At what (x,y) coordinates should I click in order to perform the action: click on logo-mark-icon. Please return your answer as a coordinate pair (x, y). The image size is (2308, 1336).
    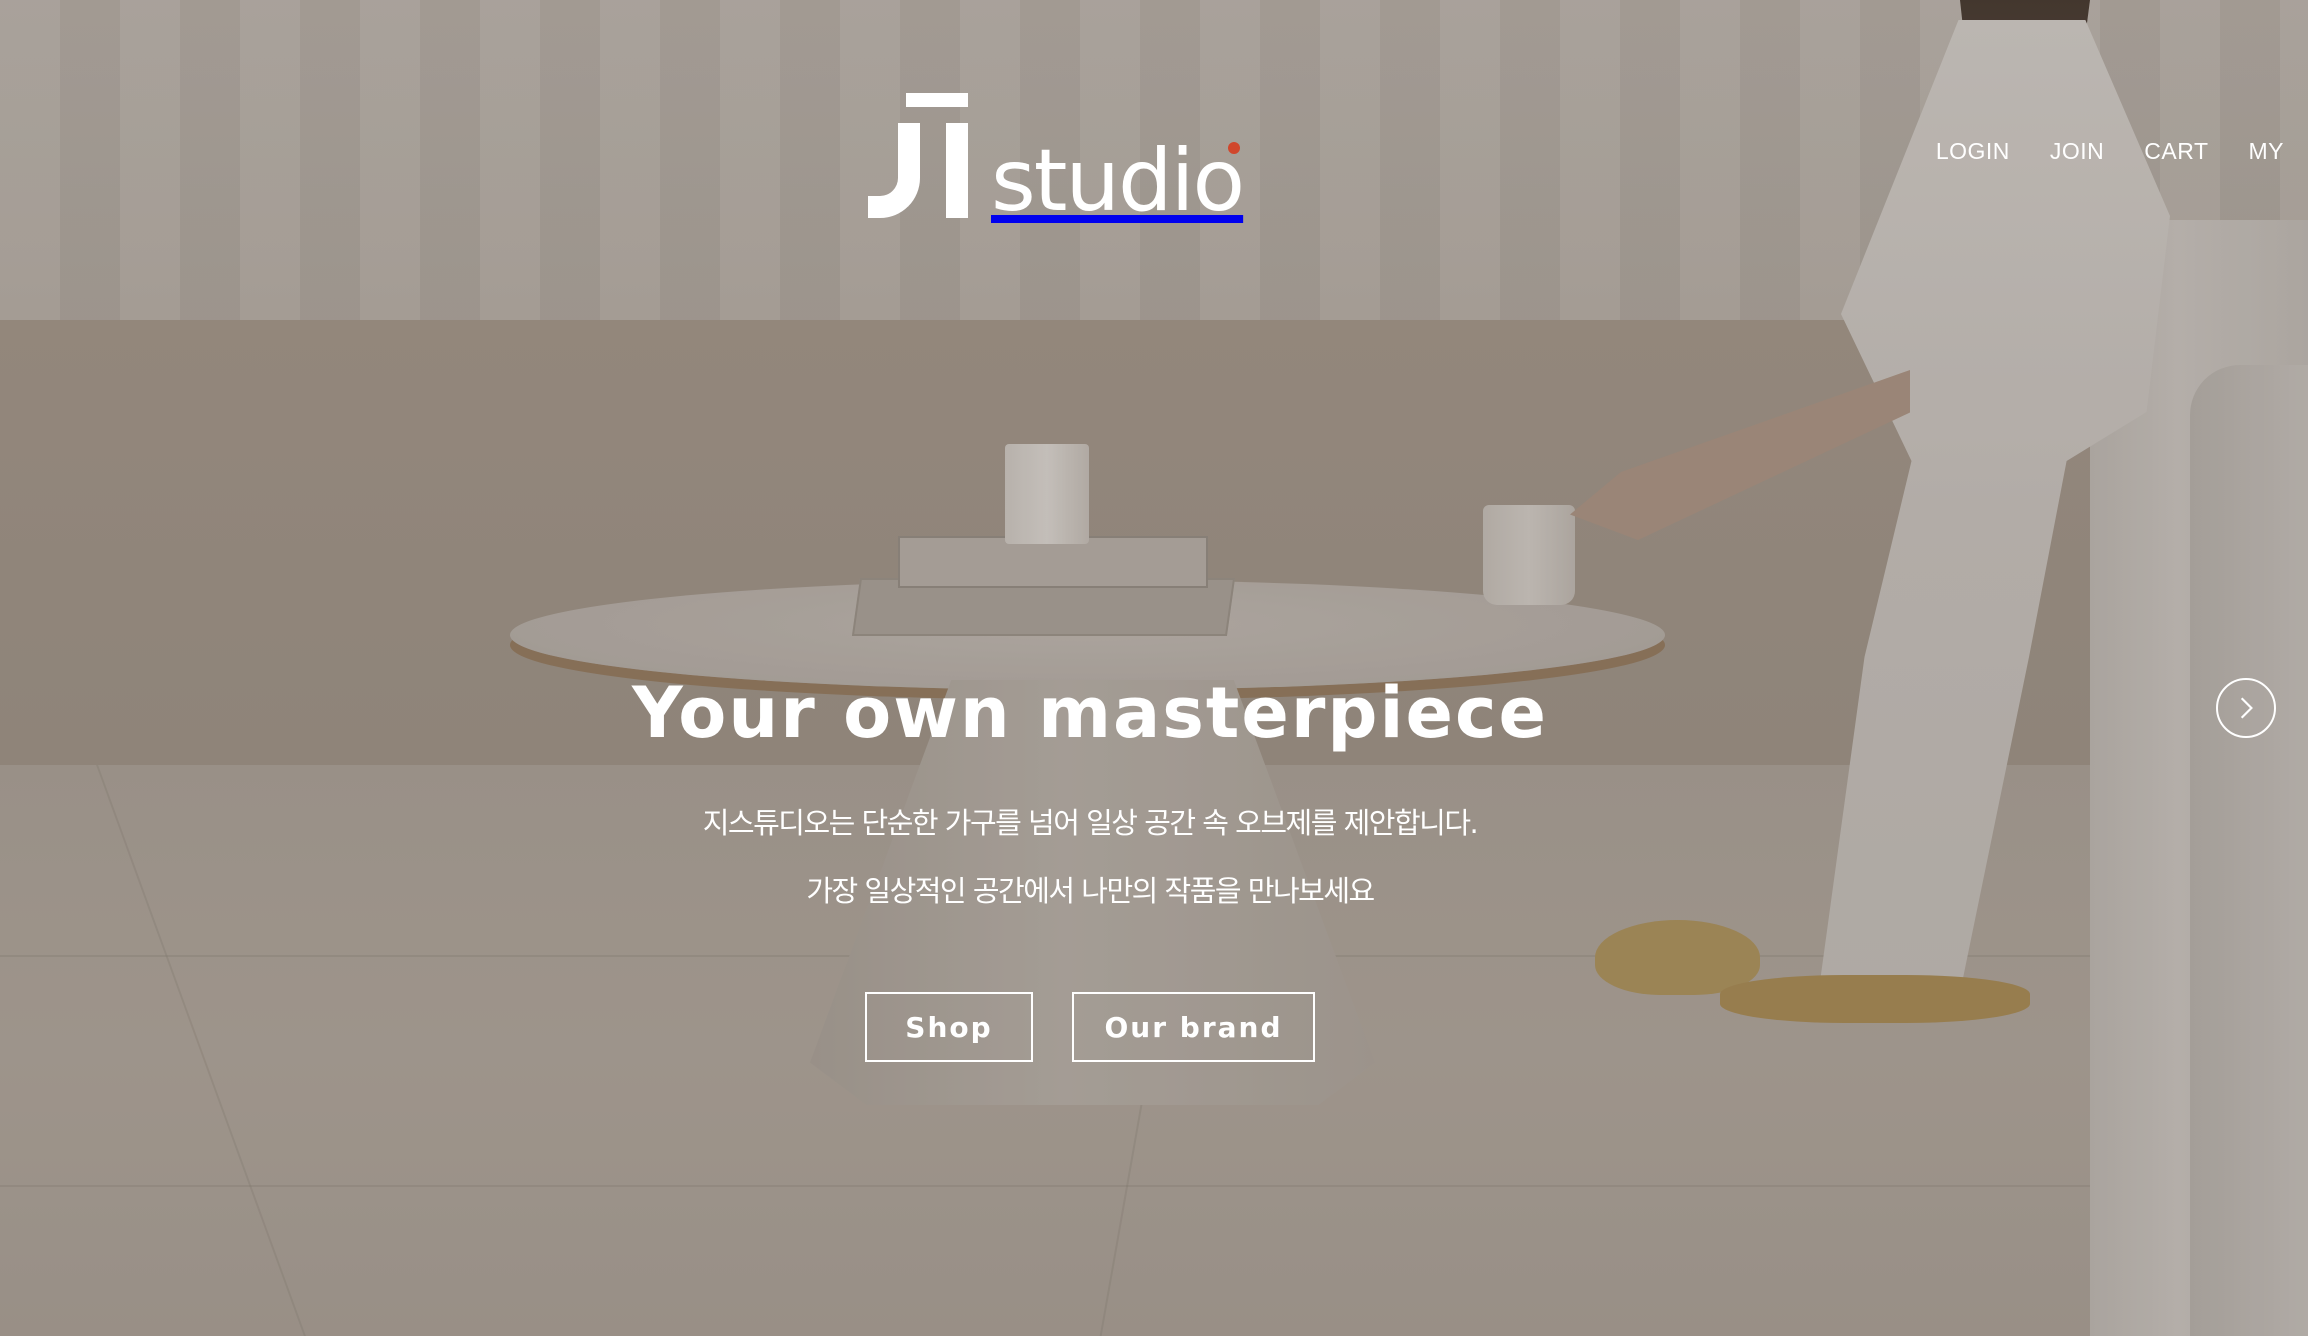
    Looking at the image, I should click on (919, 155).